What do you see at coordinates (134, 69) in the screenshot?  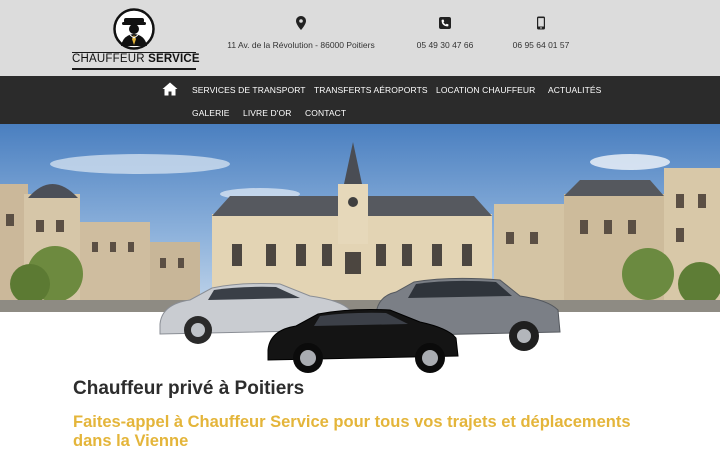 I see `logo-underline` at bounding box center [134, 69].